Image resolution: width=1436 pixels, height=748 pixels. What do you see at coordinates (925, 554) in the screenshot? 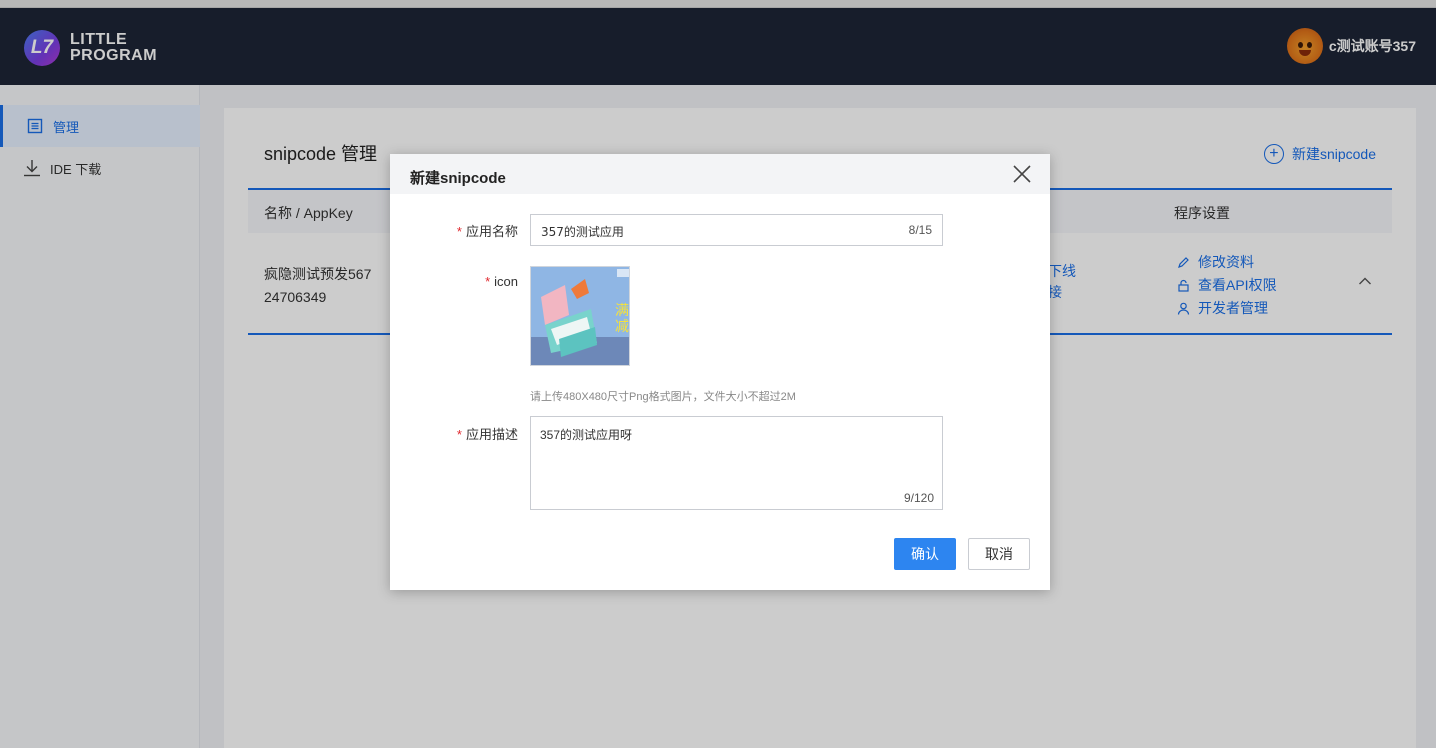
I see `confirm-button: 确认` at bounding box center [925, 554].